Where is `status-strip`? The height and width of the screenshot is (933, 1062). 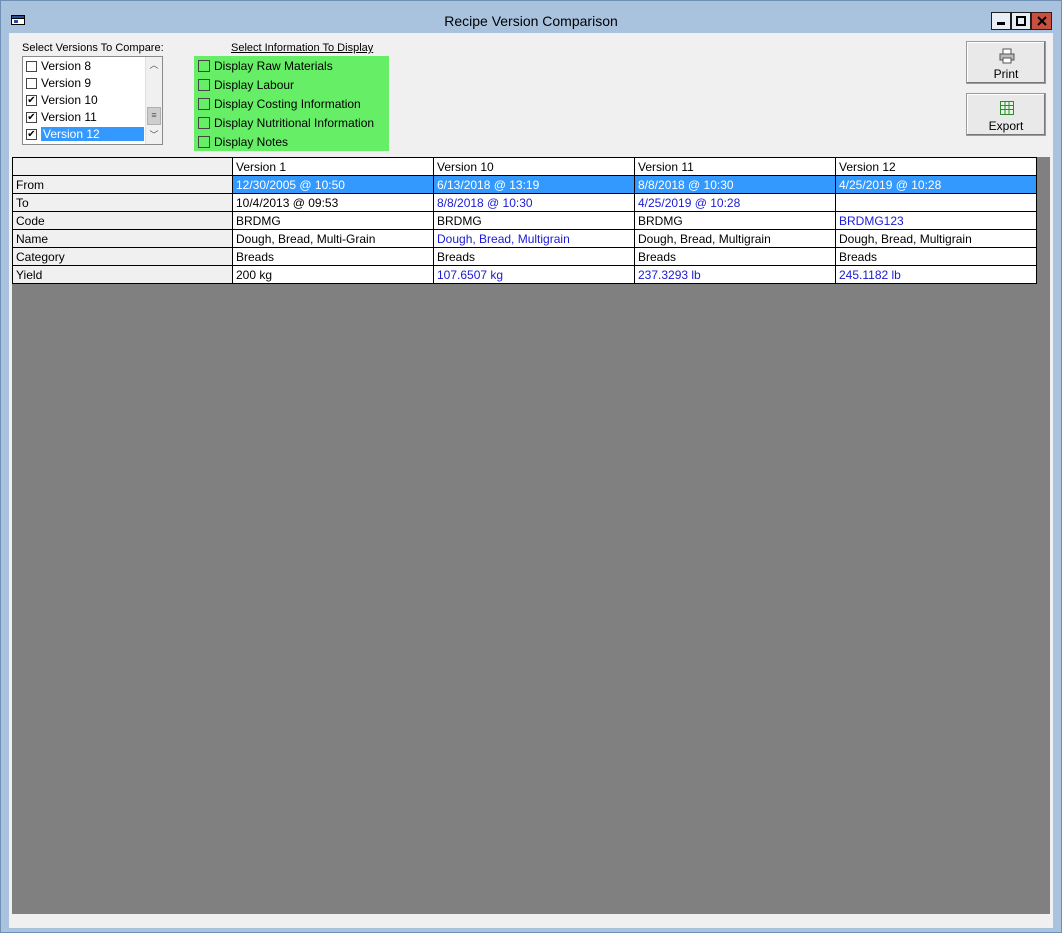
status-strip is located at coordinates (531, 917).